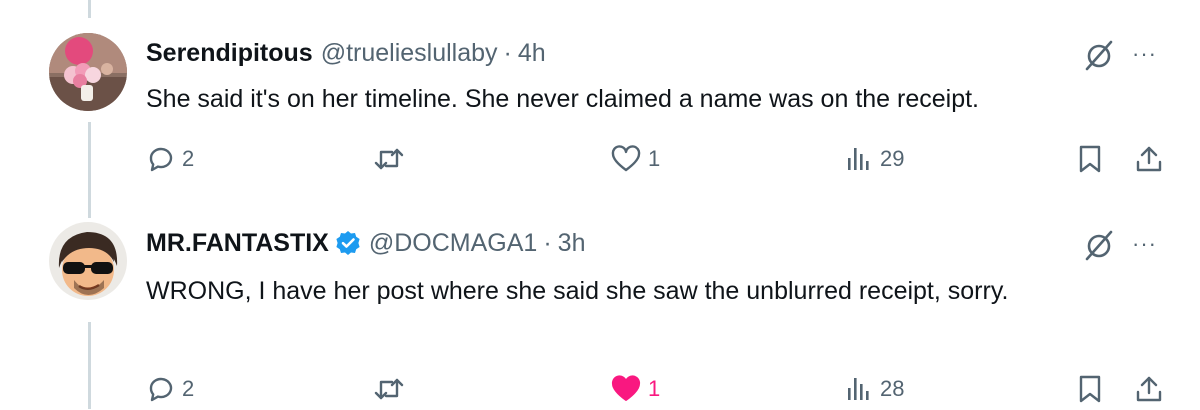 This screenshot has width=1200, height=410. I want to click on view-count: 29, so click(892, 158).